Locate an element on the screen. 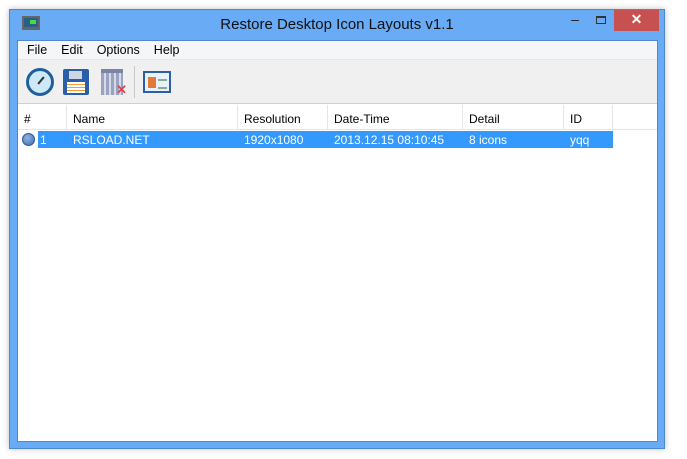  row-number: 1 is located at coordinates (52, 139).